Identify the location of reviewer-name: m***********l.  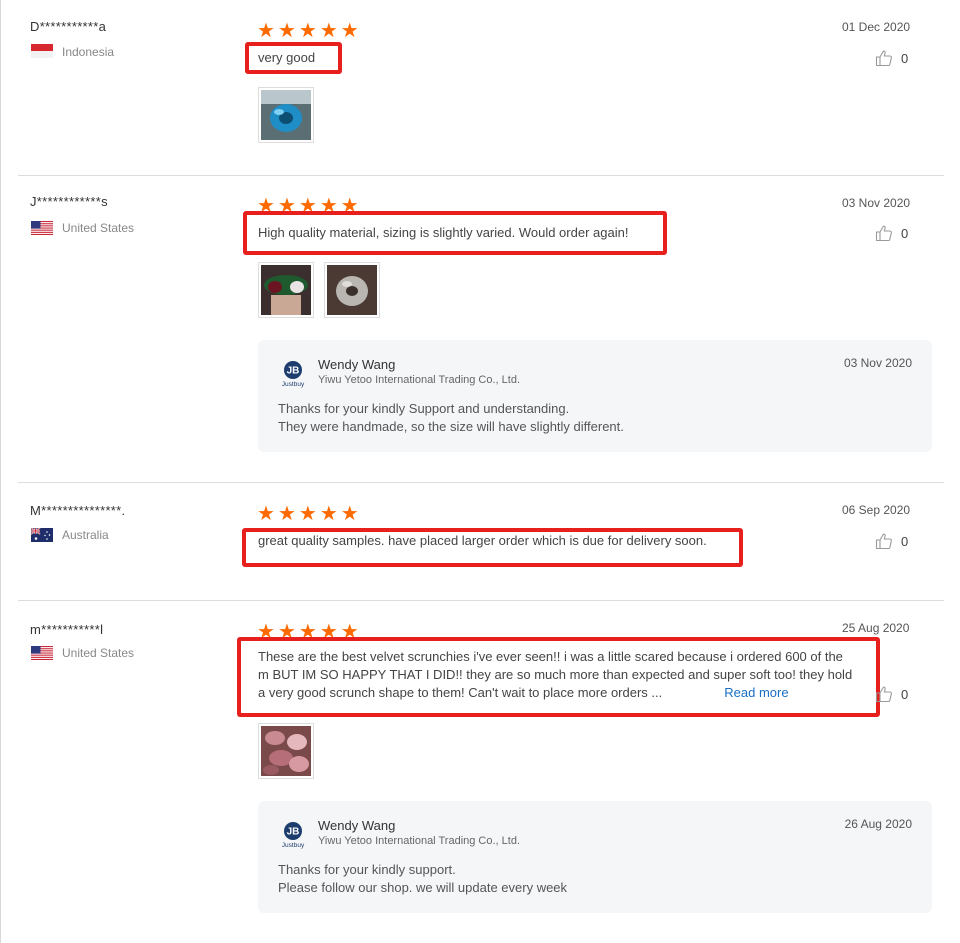
(67, 629).